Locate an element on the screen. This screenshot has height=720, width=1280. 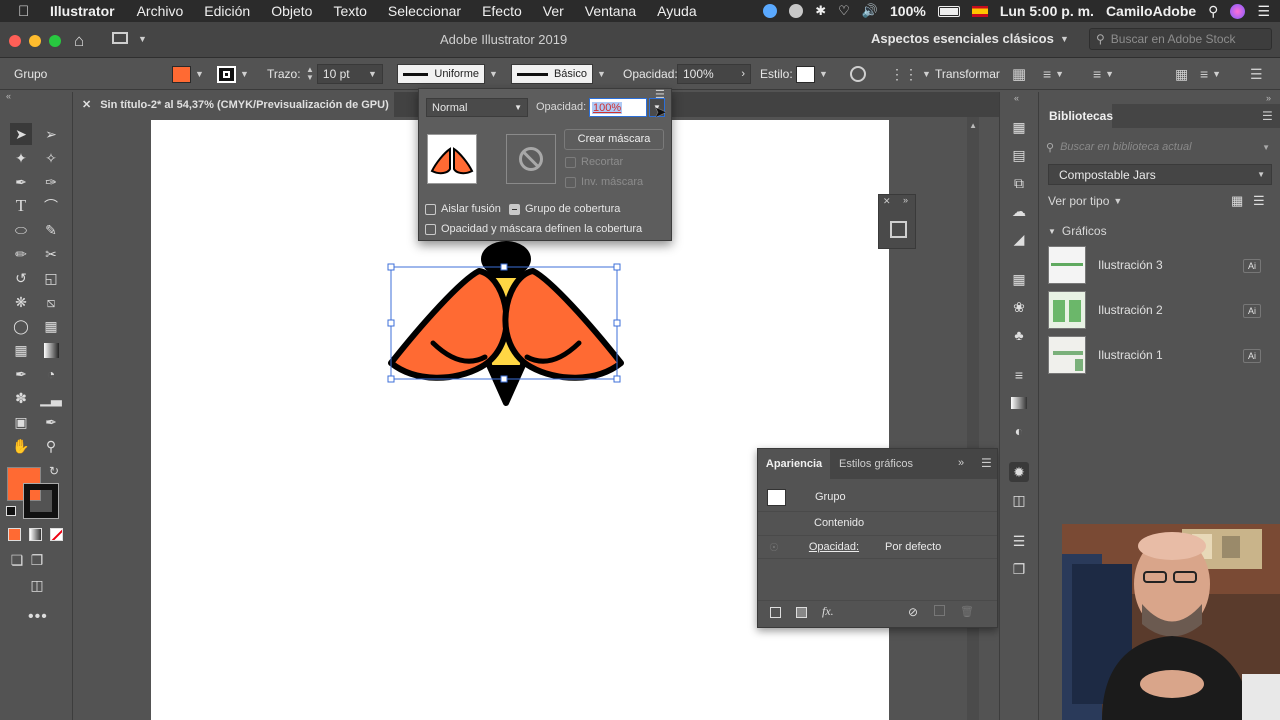
spotlight-icon: ⚲ is located at coordinates (1213, 11).